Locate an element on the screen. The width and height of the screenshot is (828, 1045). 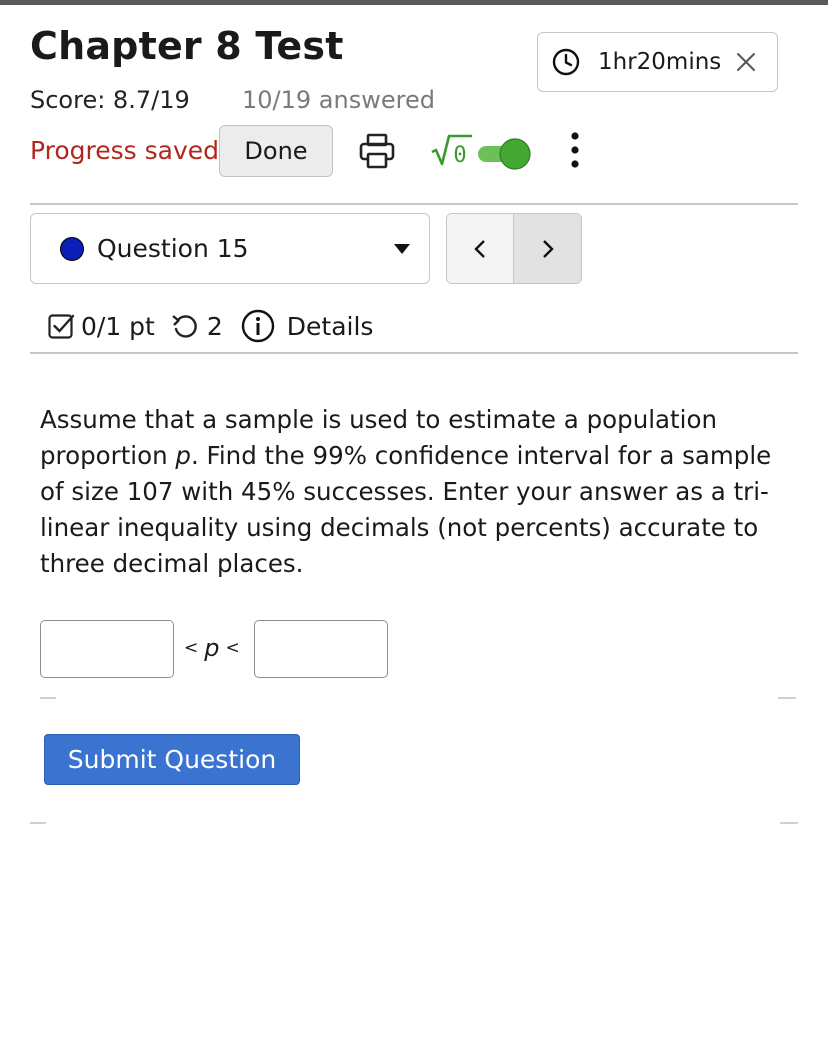
answered-count: 10/19 answered is located at coordinates (338, 100).